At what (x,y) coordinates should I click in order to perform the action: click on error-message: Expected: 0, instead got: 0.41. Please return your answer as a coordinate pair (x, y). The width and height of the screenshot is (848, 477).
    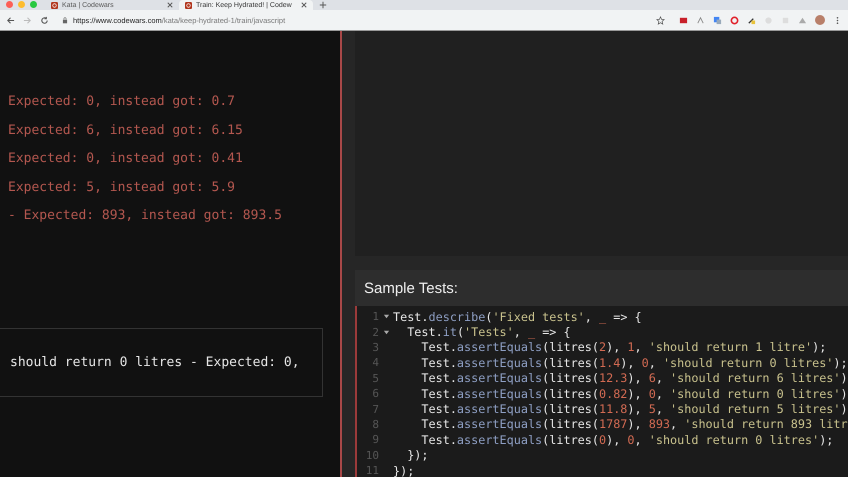
    Looking at the image, I should click on (126, 159).